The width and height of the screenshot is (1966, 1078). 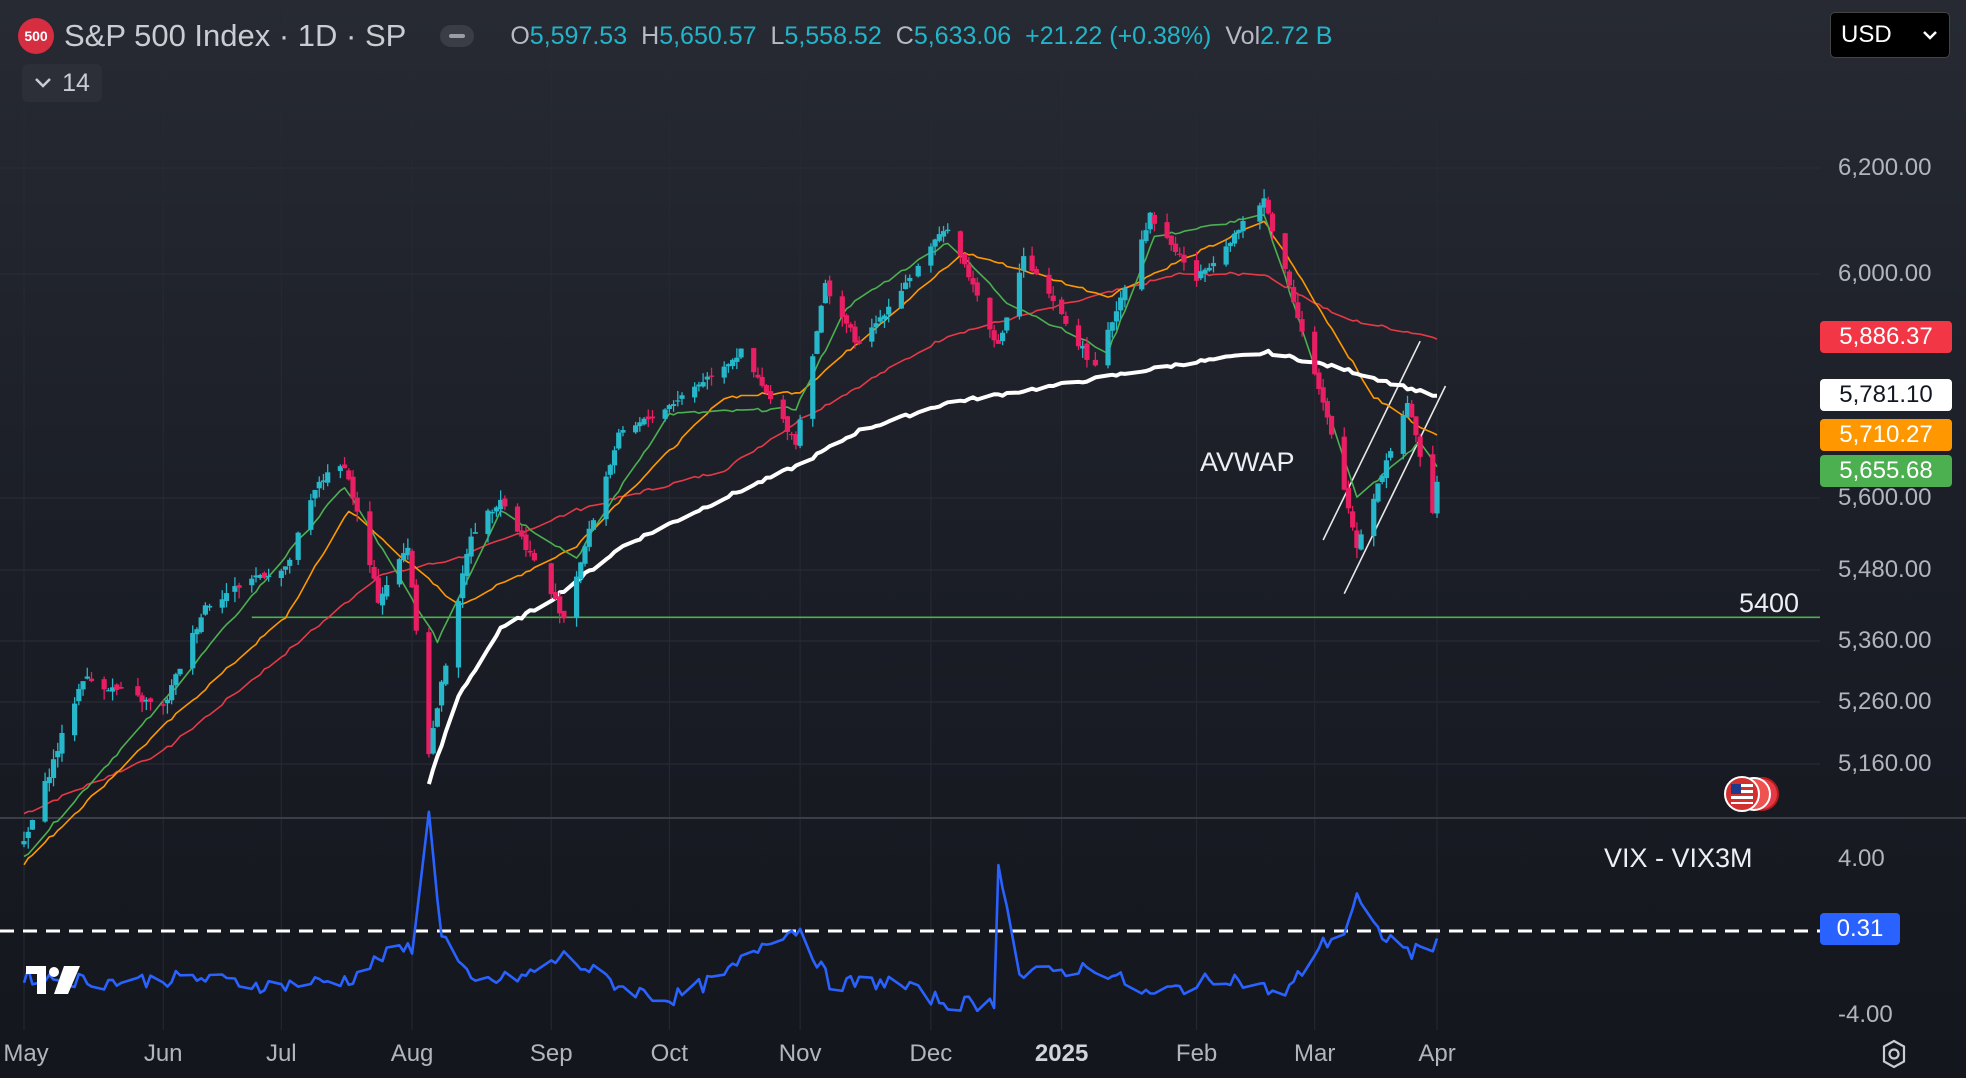 I want to click on settings-gear-icon, so click(x=1894, y=1054).